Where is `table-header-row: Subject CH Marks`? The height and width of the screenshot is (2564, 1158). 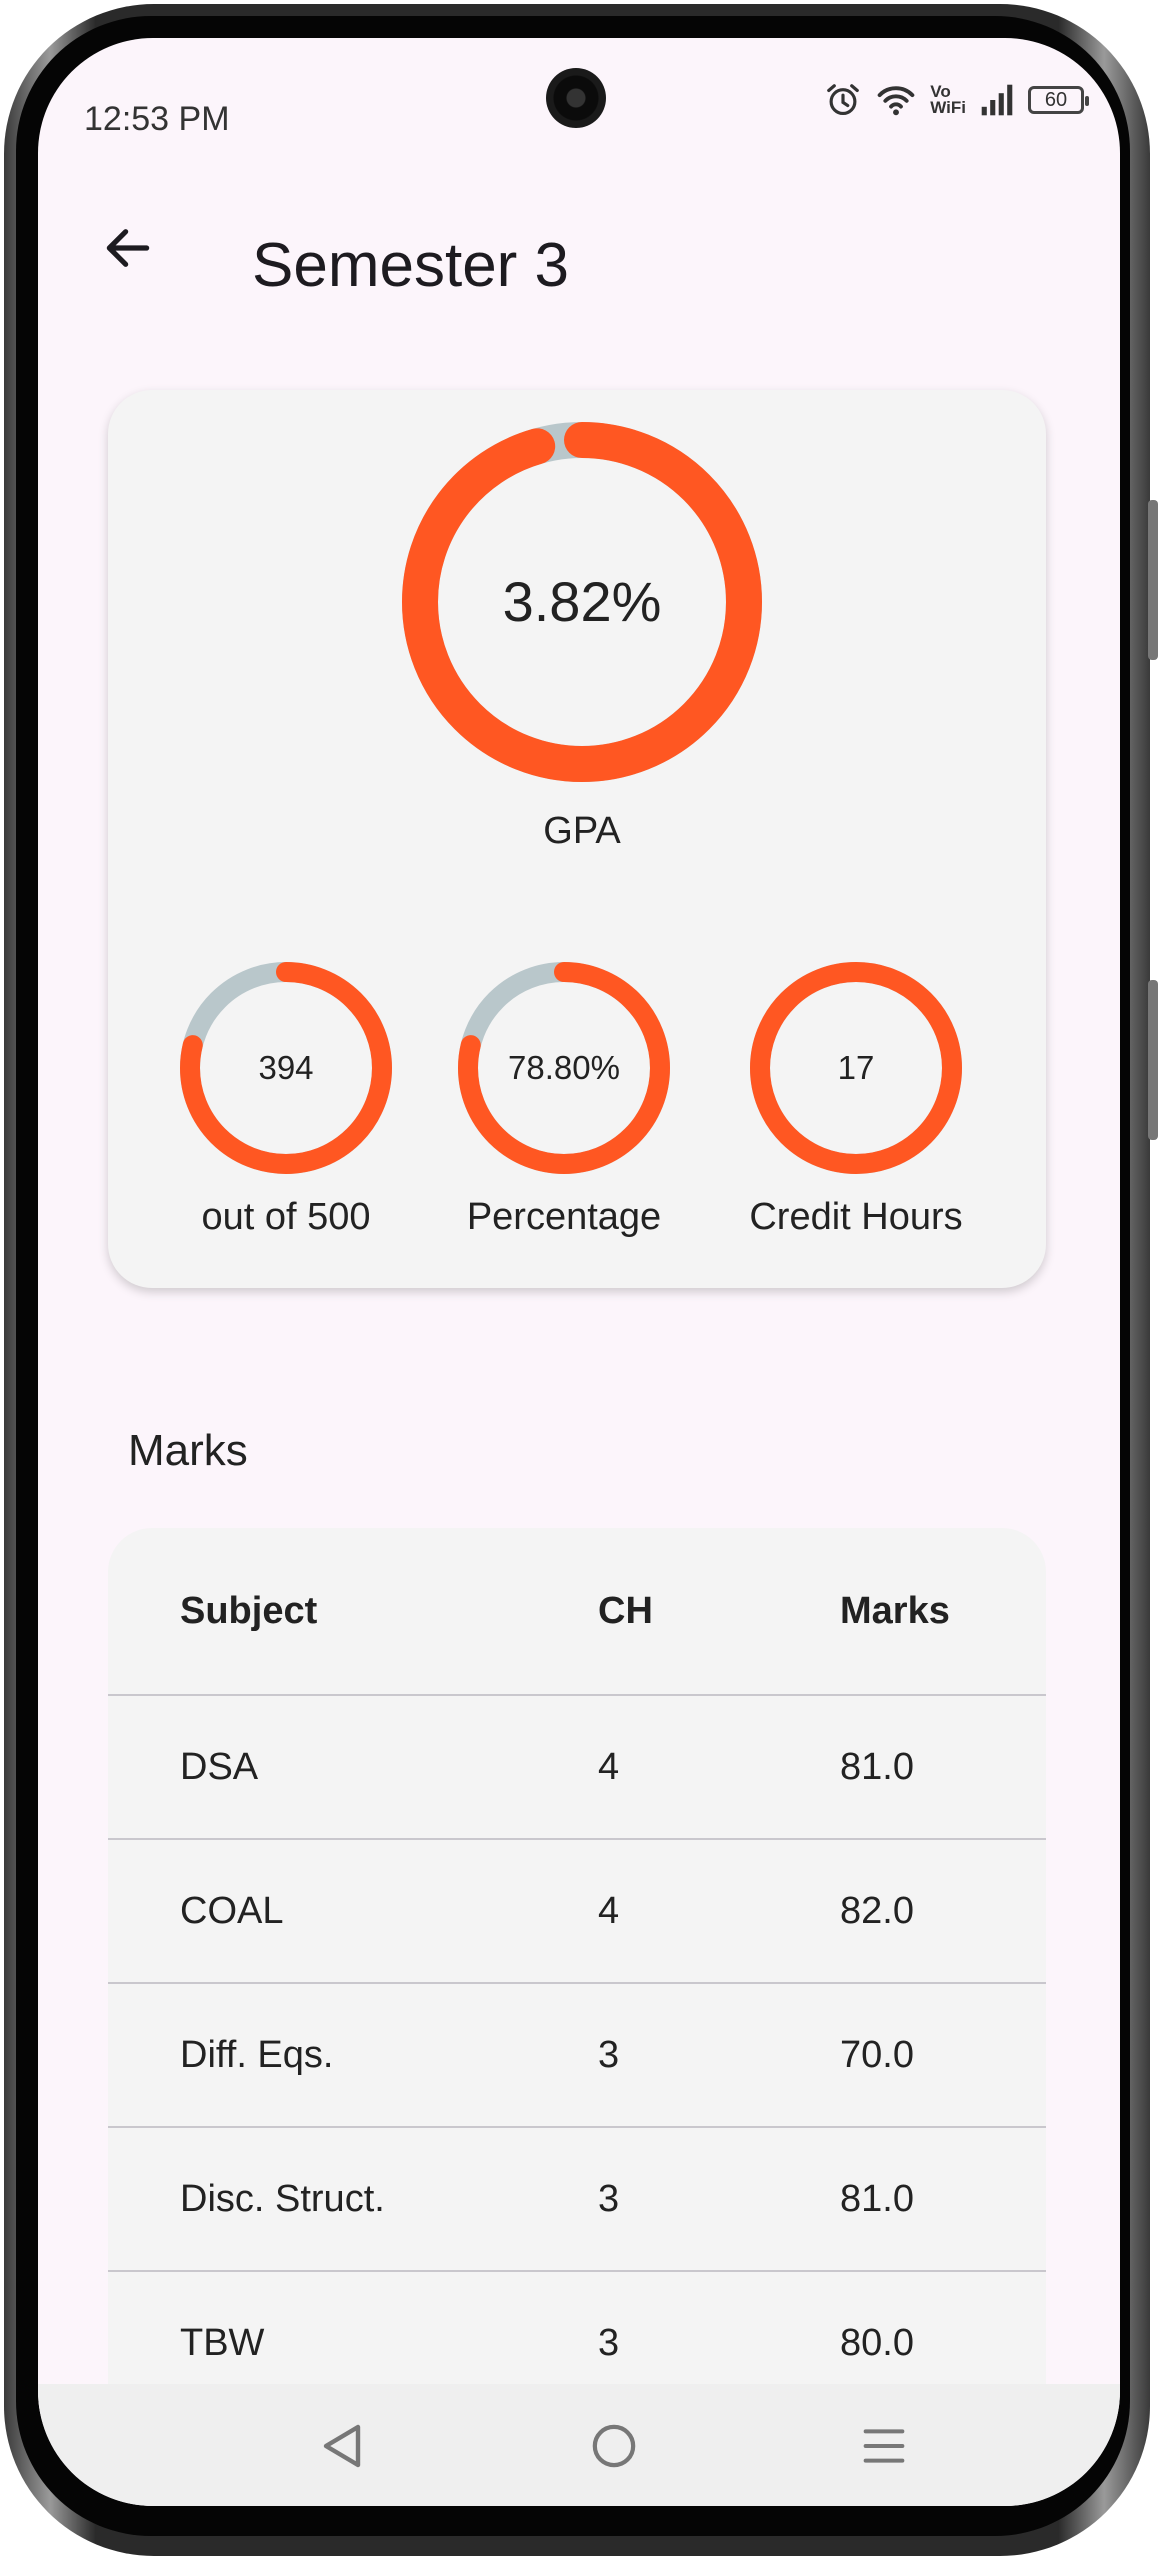
table-header-row: Subject CH Marks is located at coordinates (577, 1612).